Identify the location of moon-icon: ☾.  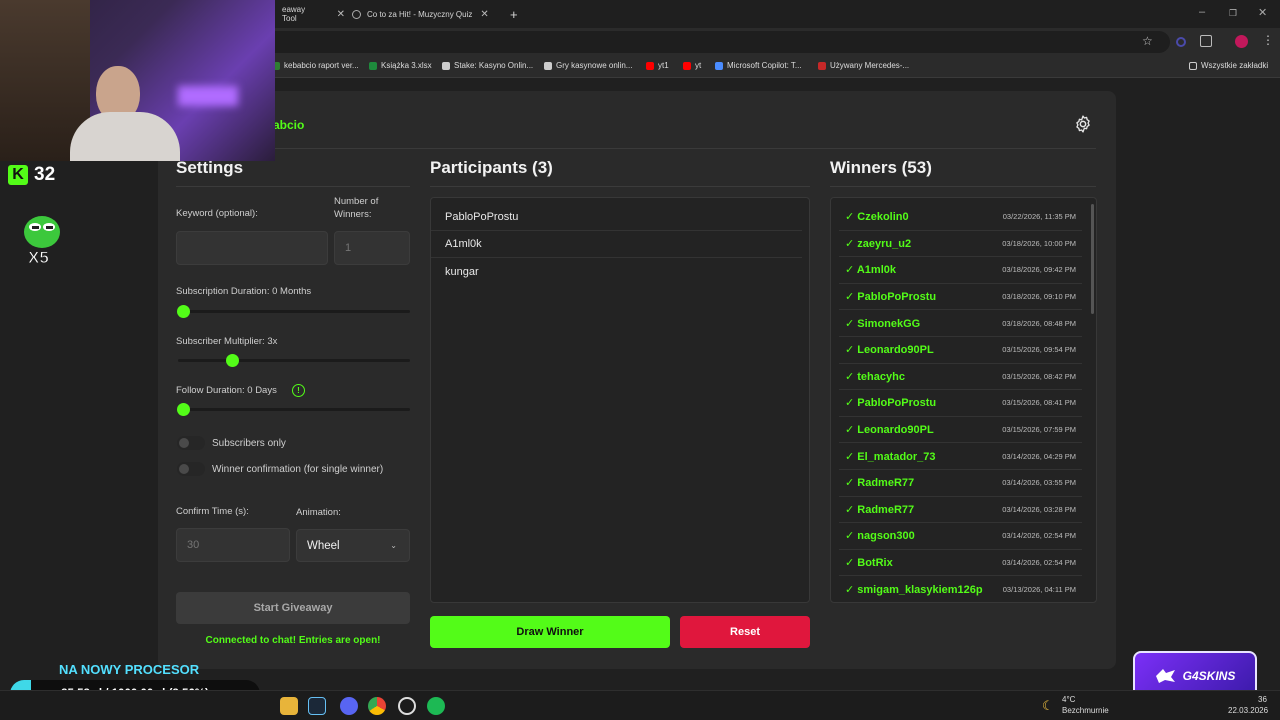
(1048, 705).